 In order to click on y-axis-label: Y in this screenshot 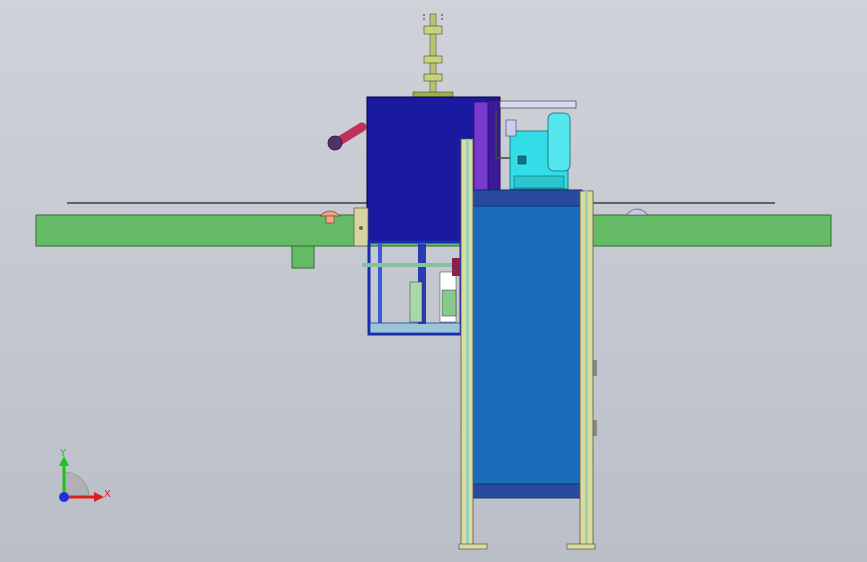, I will do `click(63, 453)`.